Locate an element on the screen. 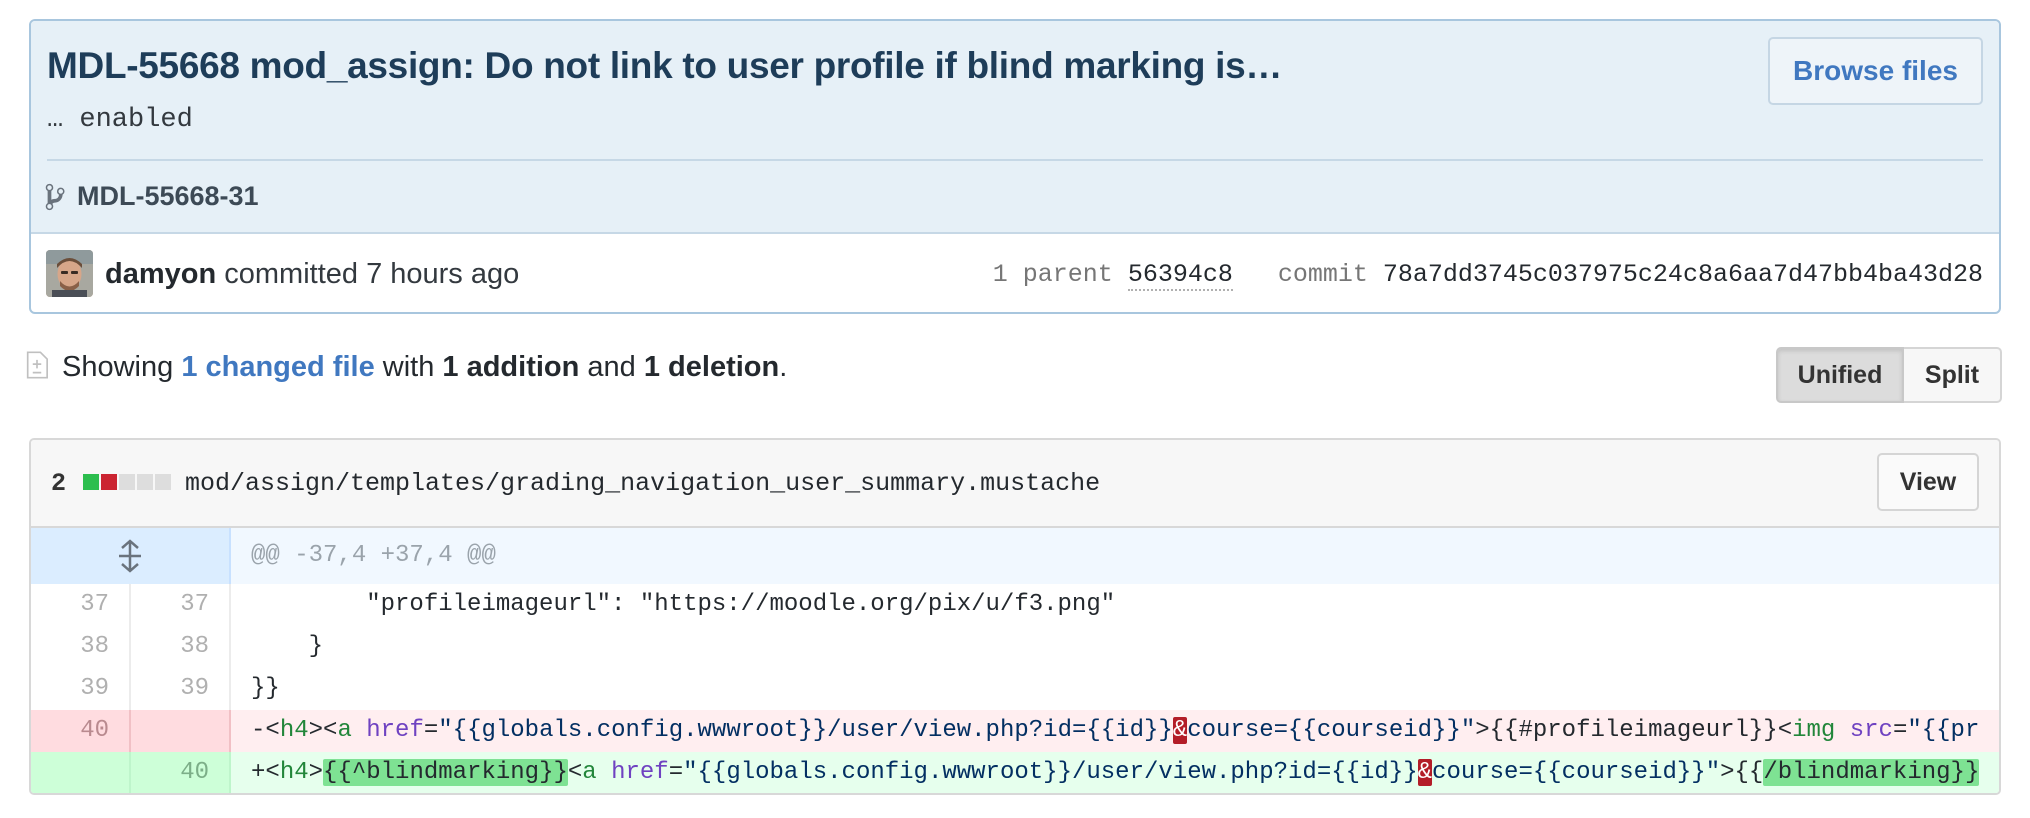  committed-time: committed 7 hours ago is located at coordinates (372, 274).